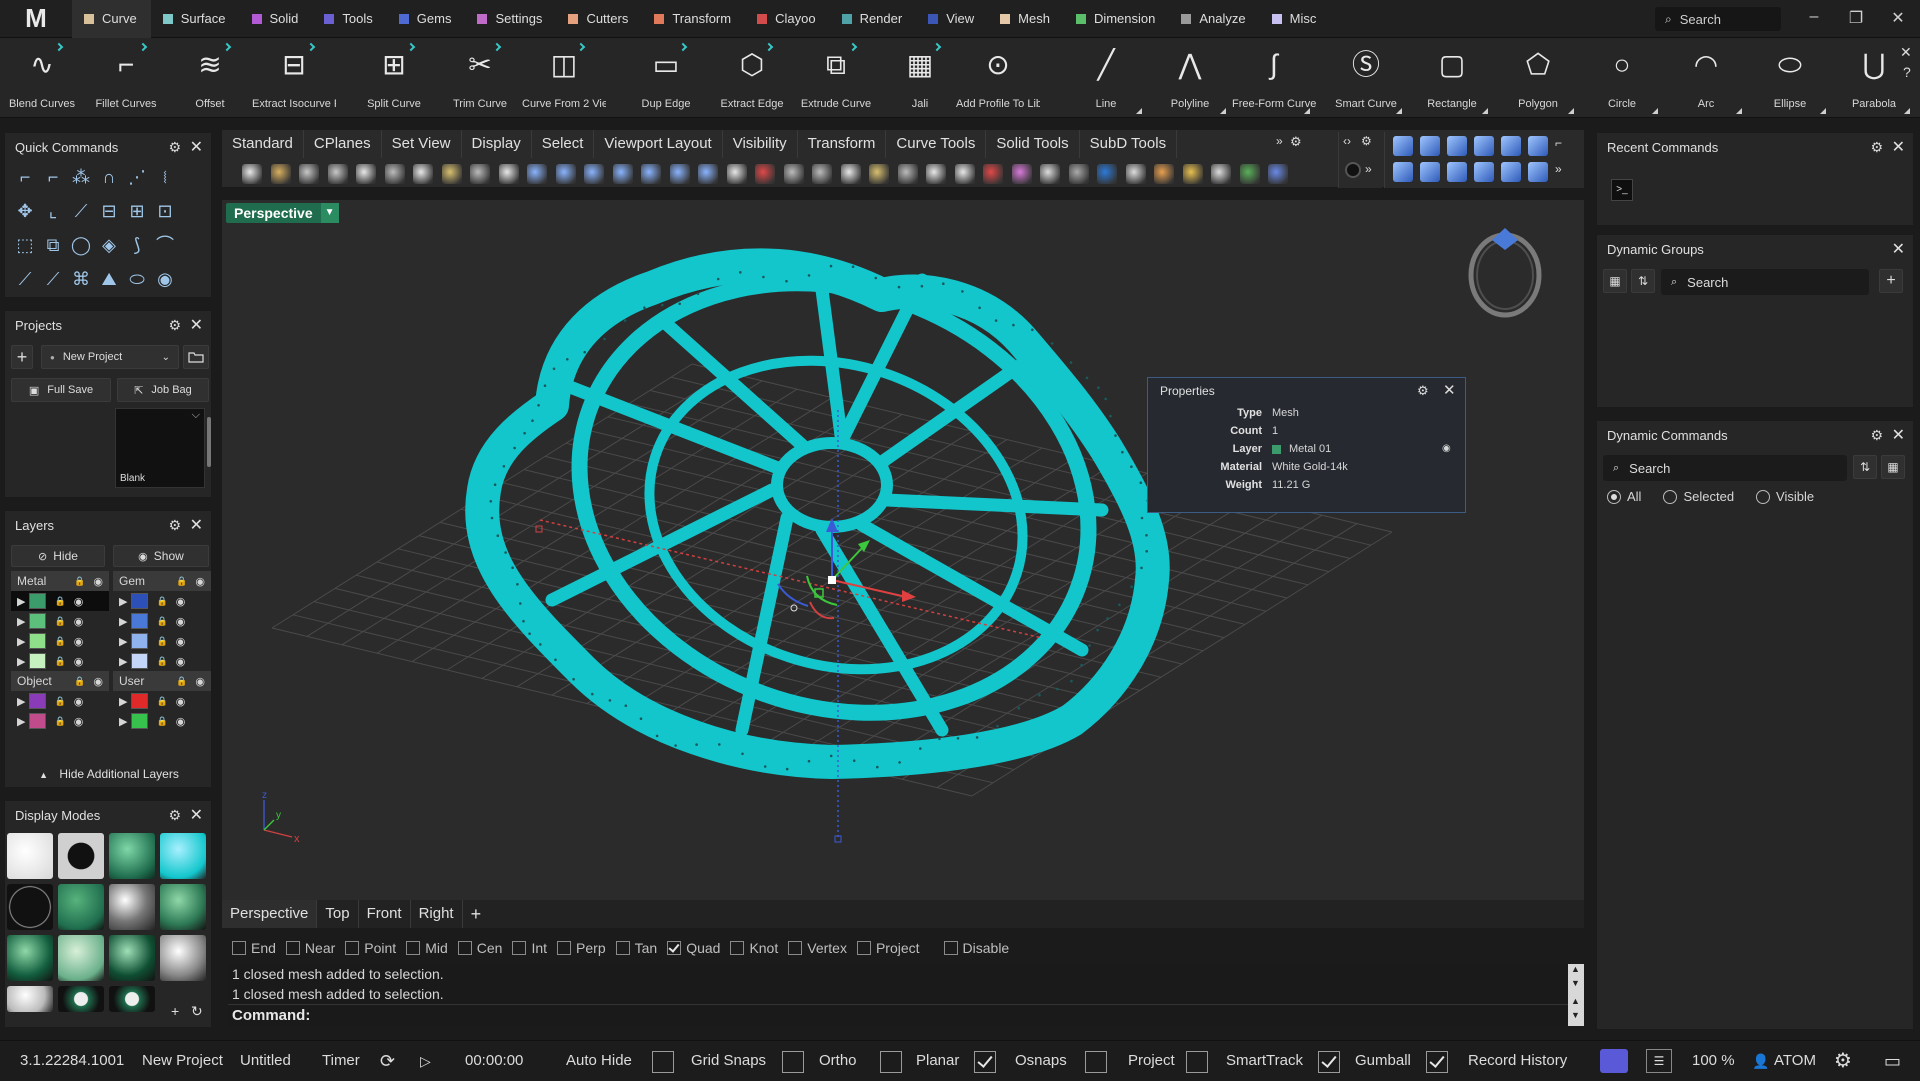 This screenshot has width=1920, height=1081. What do you see at coordinates (754, 948) in the screenshot?
I see `osnap-knot: Knot` at bounding box center [754, 948].